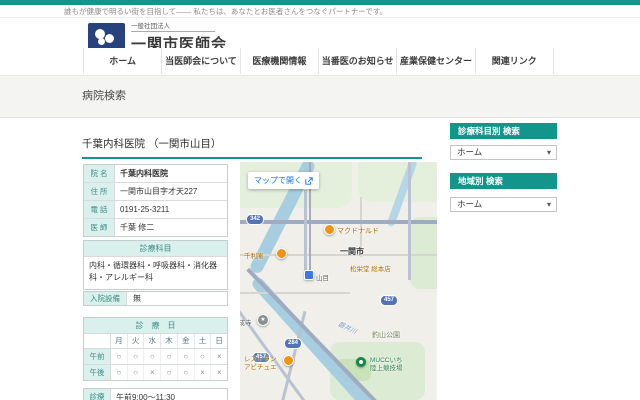 The width and height of the screenshot is (640, 400). I want to click on table-row: 住 所 一関市山目字才天227, so click(155, 192).